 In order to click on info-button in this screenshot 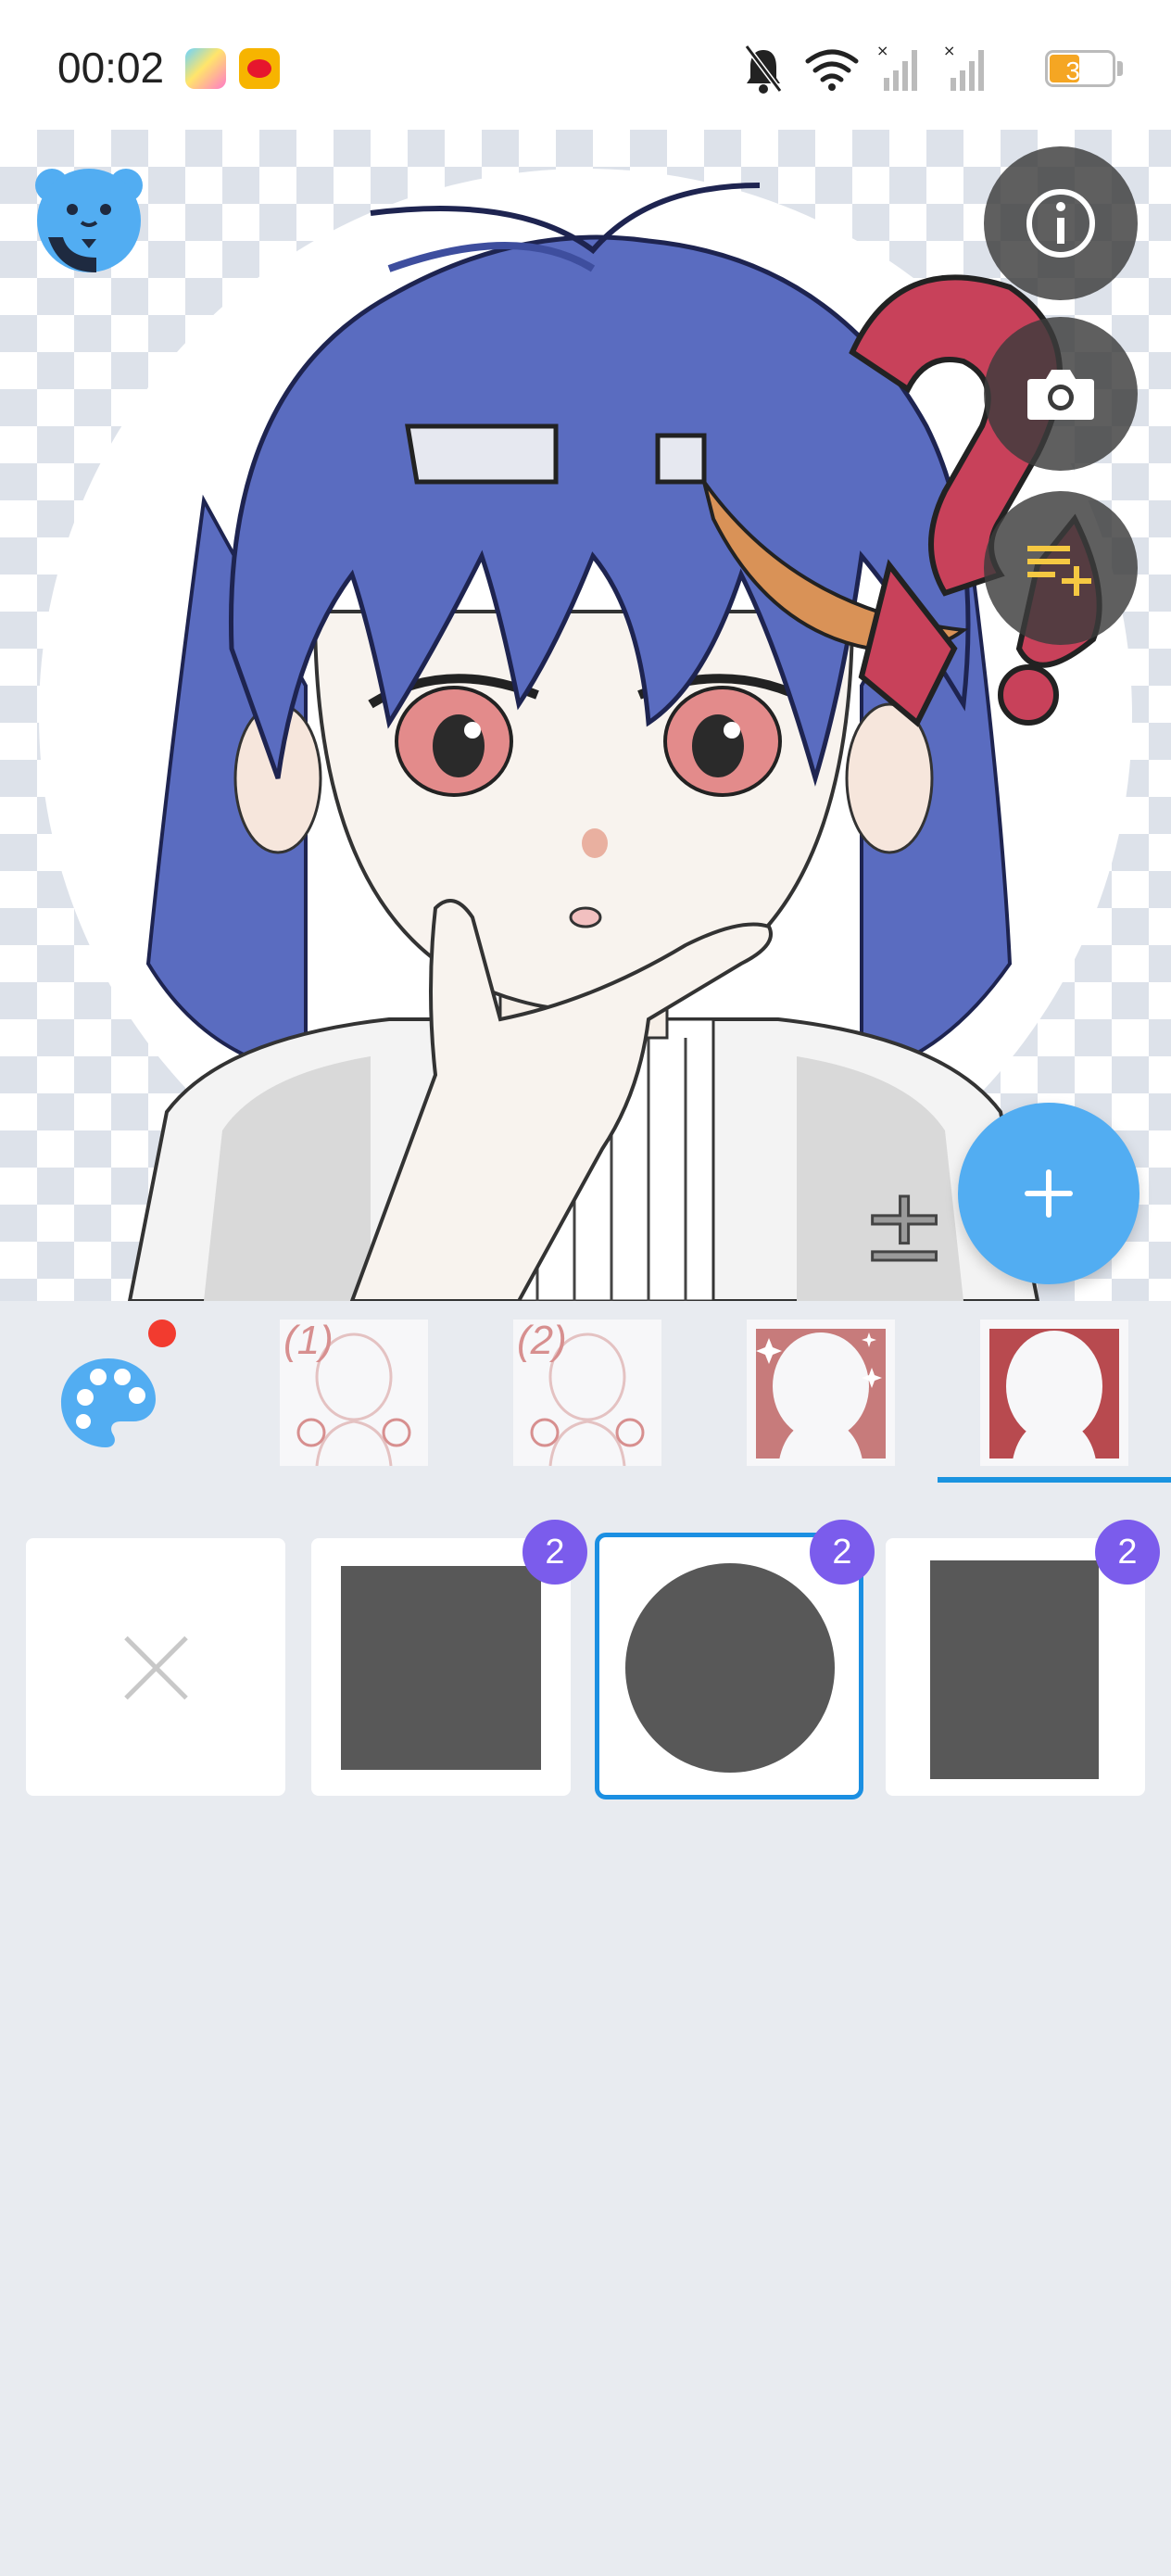, I will do `click(1061, 223)`.